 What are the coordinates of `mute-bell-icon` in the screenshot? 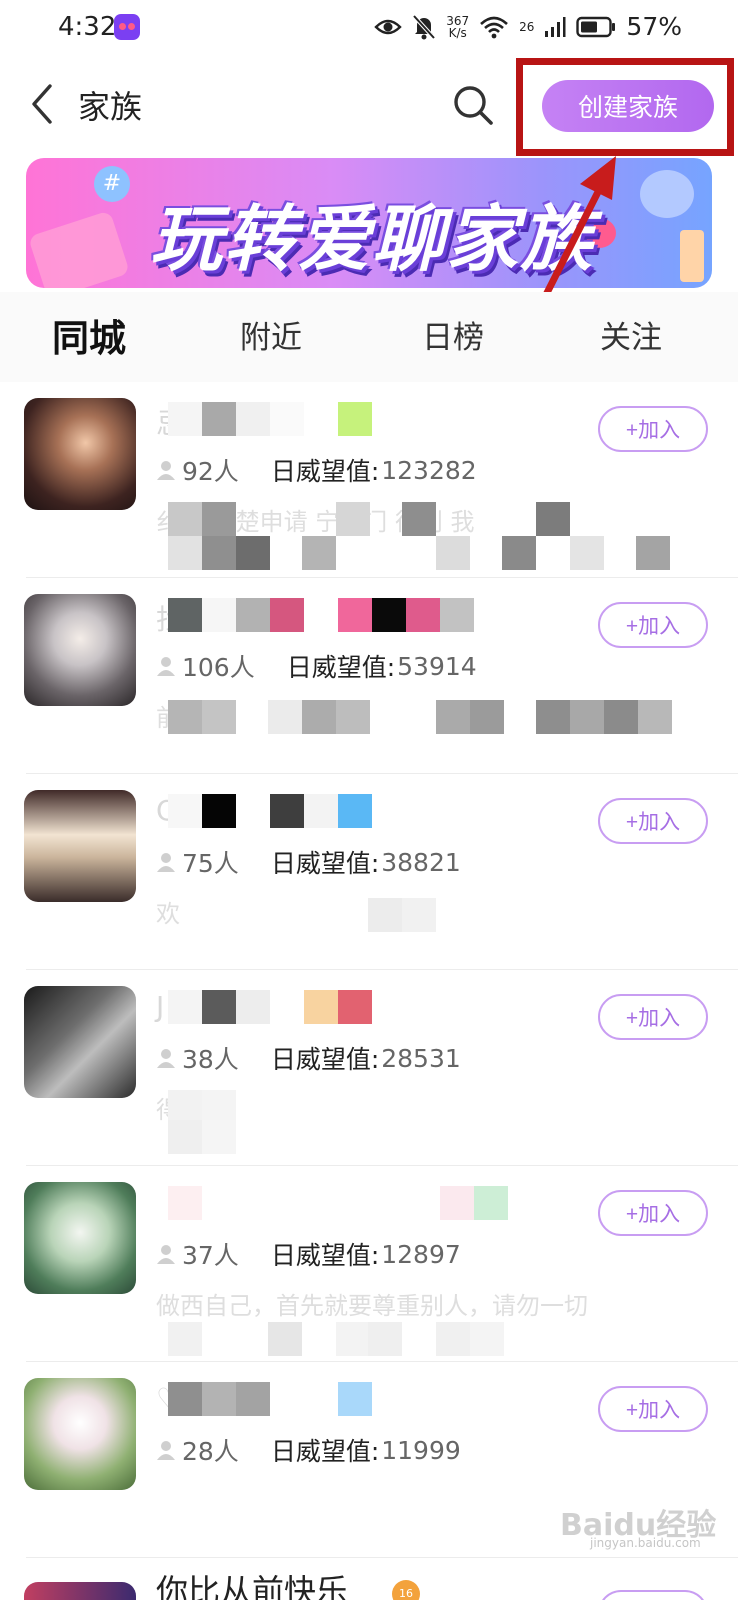 It's located at (424, 26).